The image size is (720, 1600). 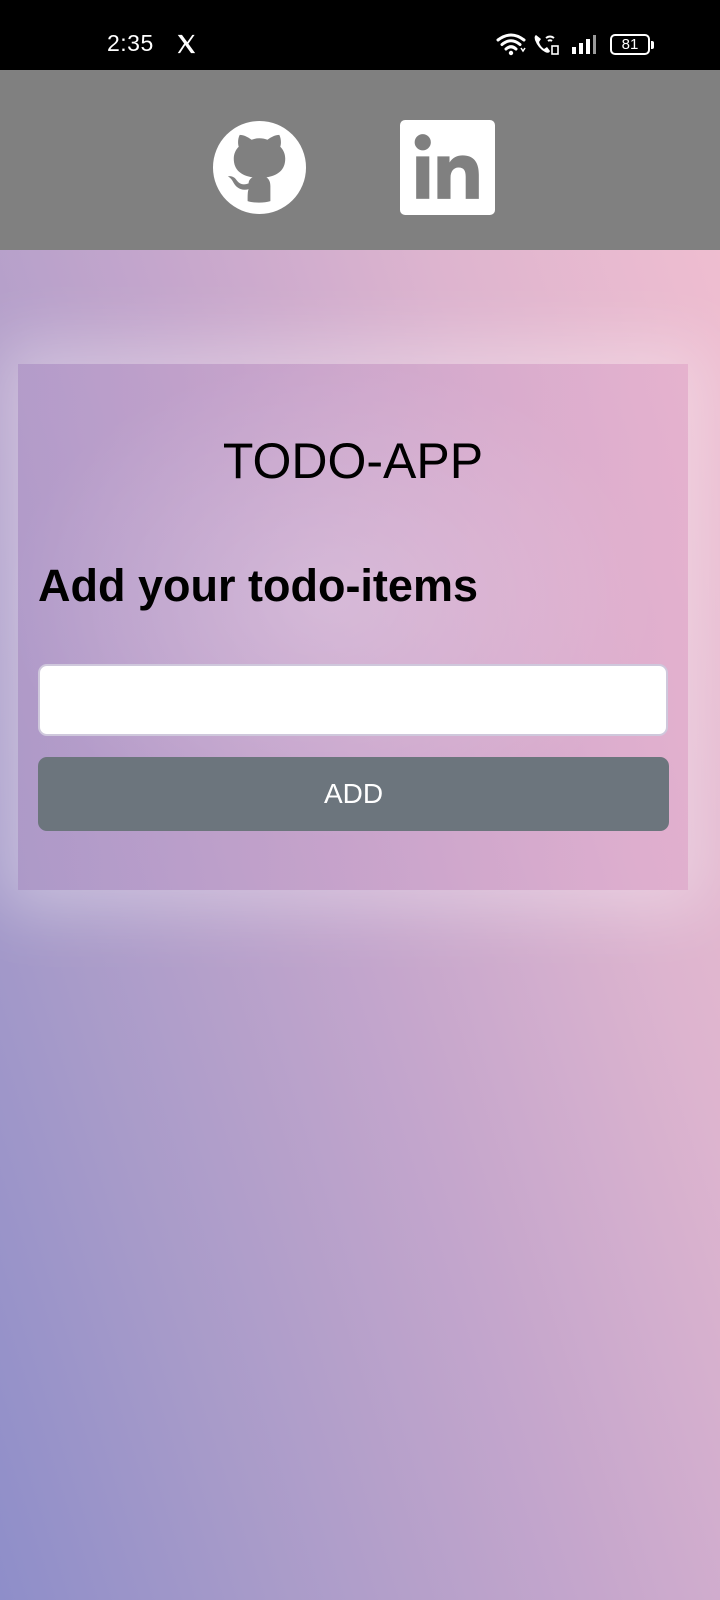 What do you see at coordinates (511, 44) in the screenshot?
I see `wifi-icon` at bounding box center [511, 44].